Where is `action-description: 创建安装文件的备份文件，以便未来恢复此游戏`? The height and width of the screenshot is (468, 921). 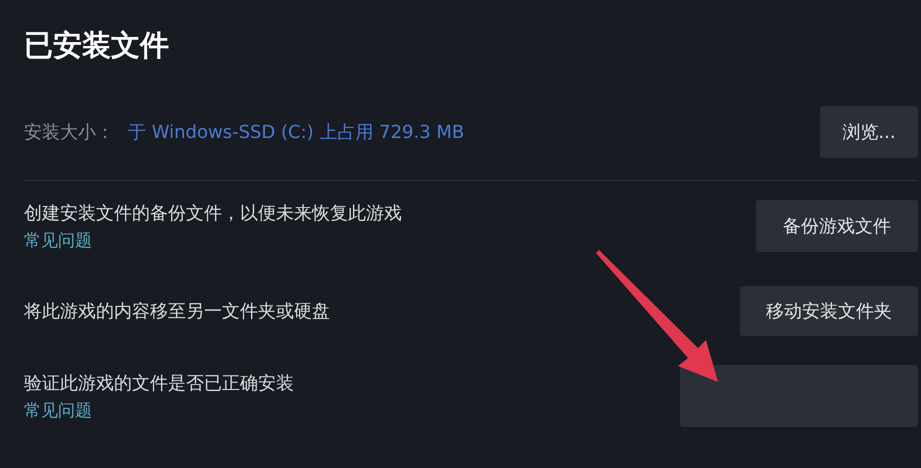
action-description: 创建安装文件的备份文件，以便未来恢复此游戏 is located at coordinates (213, 213).